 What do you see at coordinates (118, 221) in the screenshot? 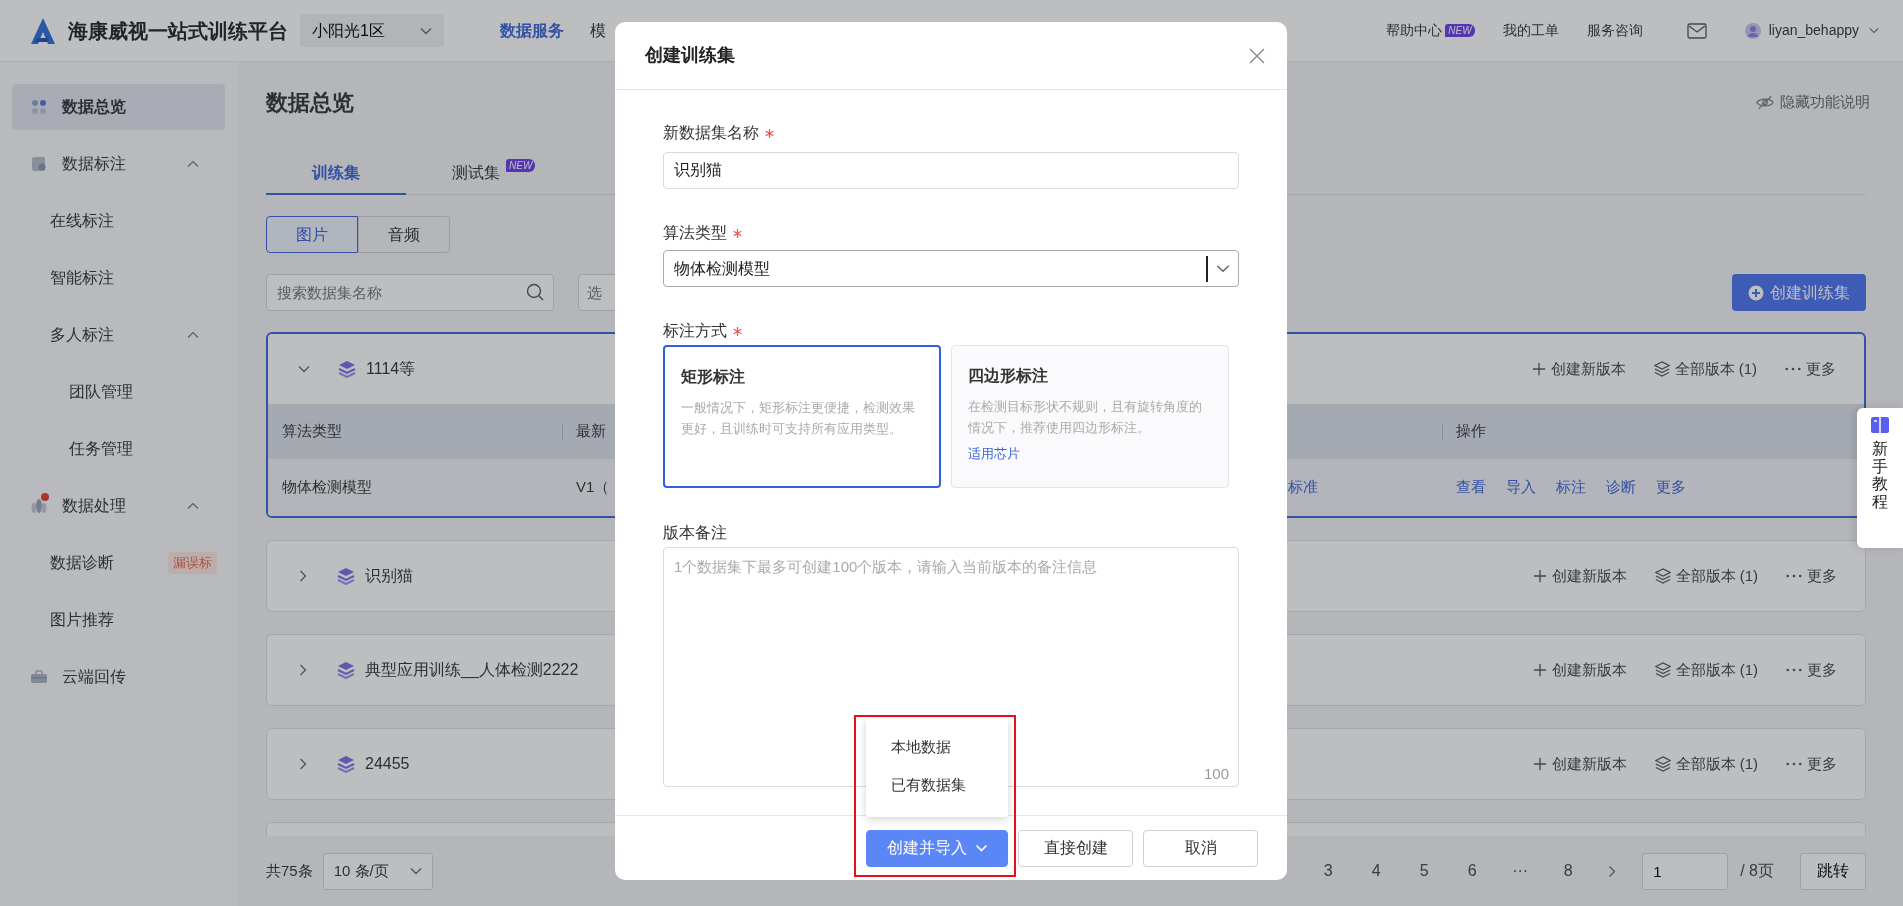
I see `sidebar-item: 在线标注` at bounding box center [118, 221].